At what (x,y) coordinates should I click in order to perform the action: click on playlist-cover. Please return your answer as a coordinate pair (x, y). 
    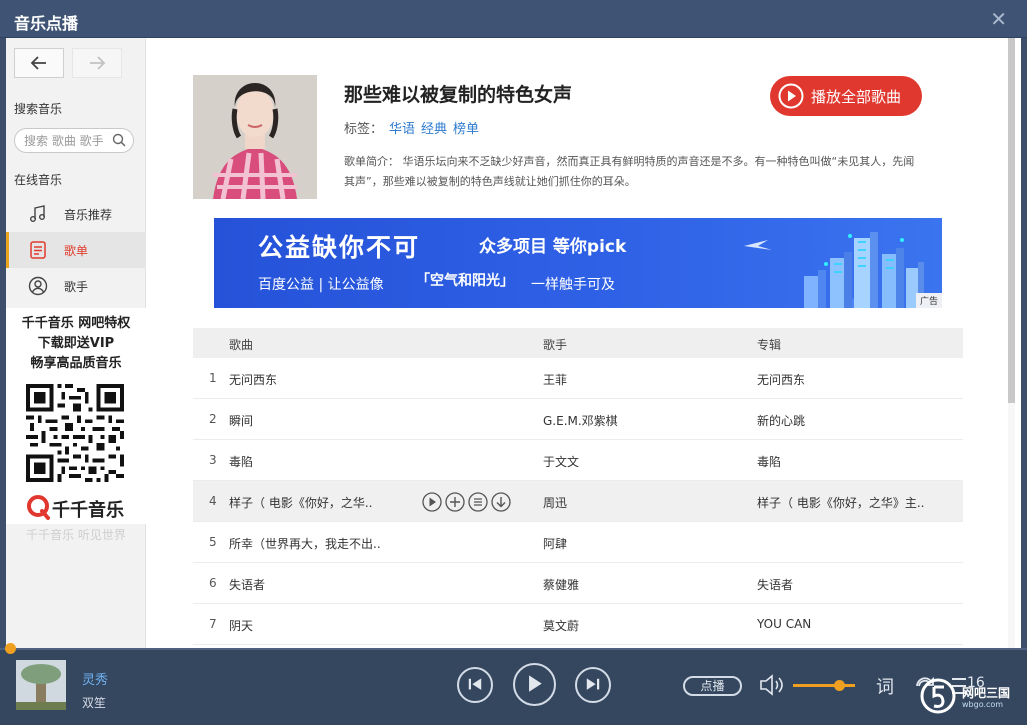
    Looking at the image, I should click on (255, 137).